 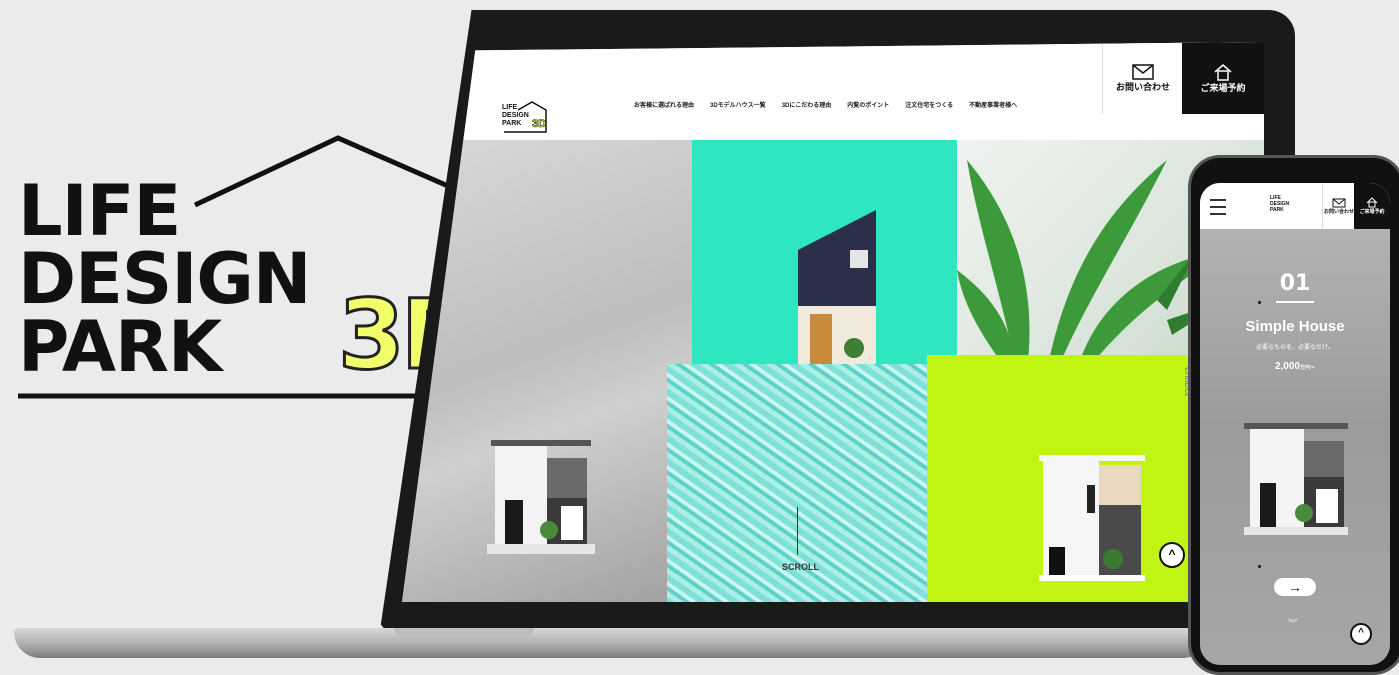 I want to click on model-house-concrete, so click(x=542, y=502).